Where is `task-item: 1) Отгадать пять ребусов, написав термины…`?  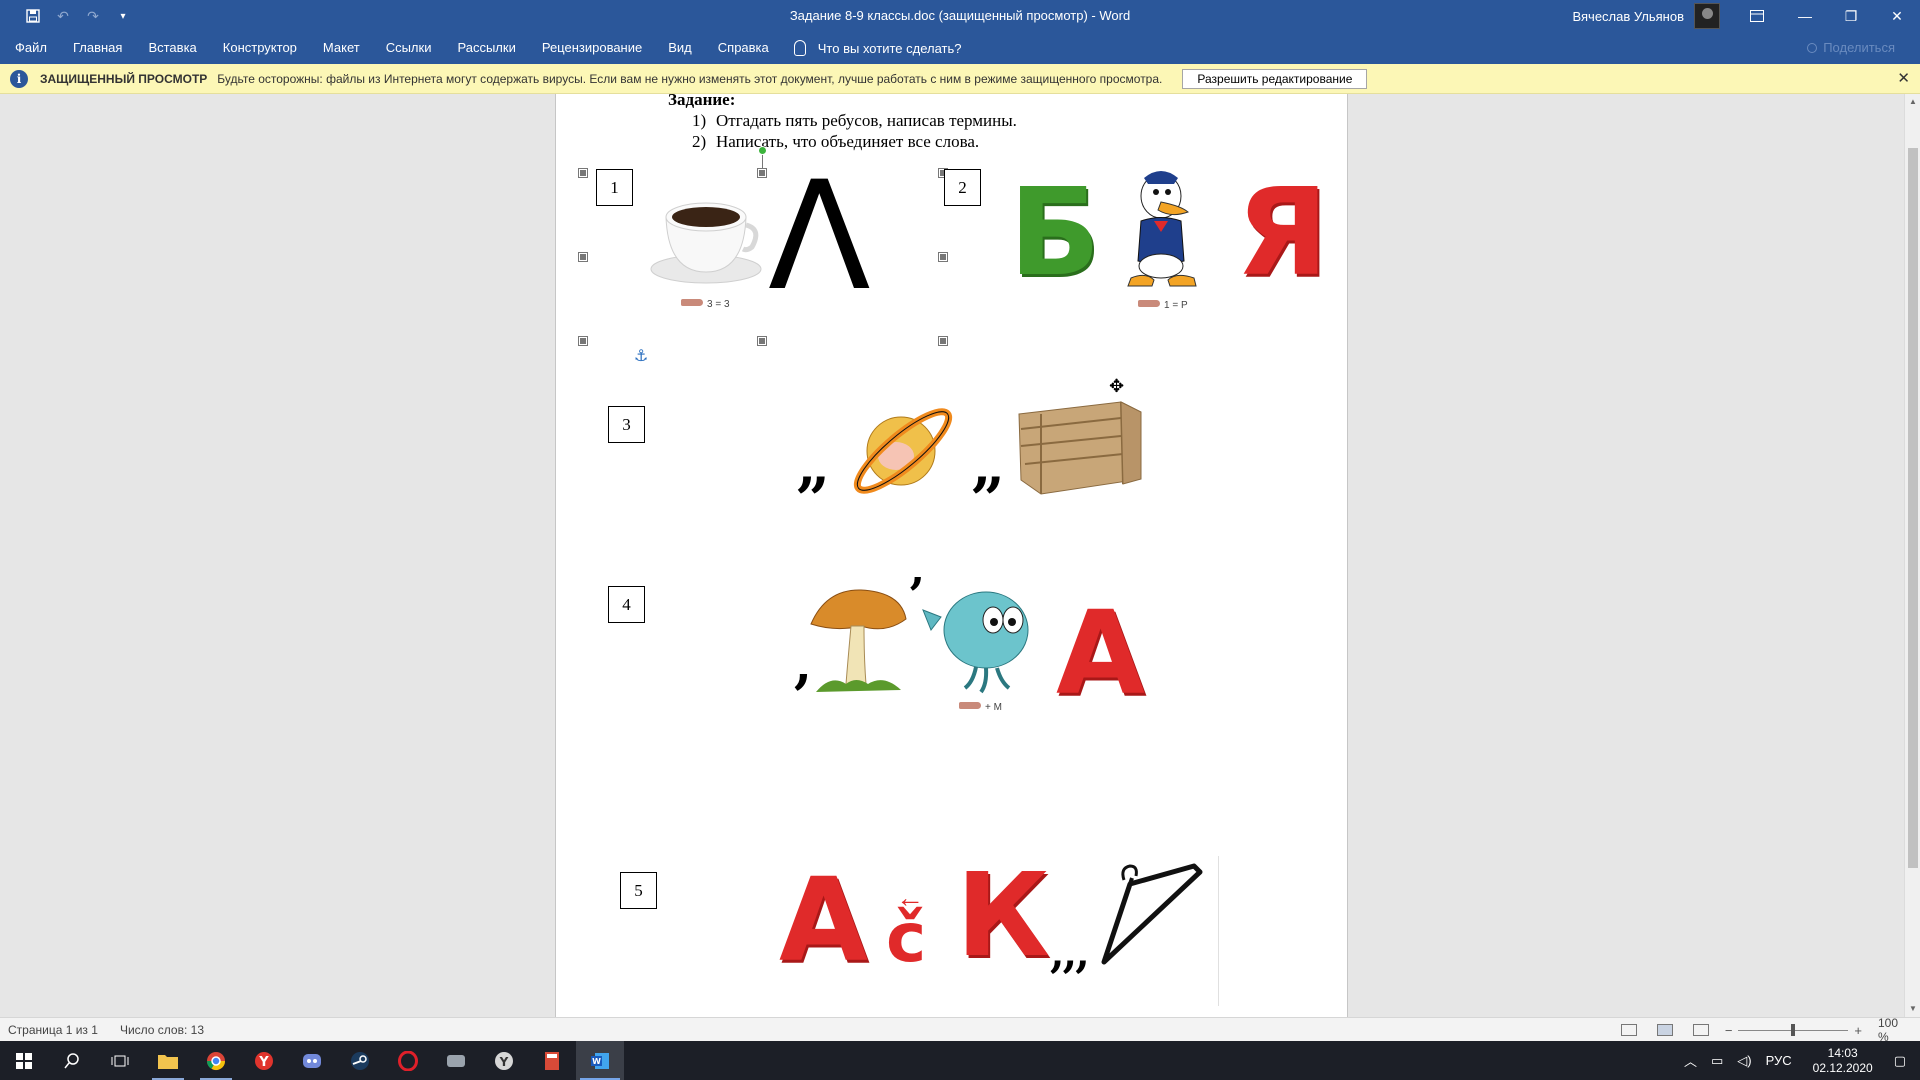
task-item: 1) Отгадать пять ребусов, написав термины… is located at coordinates (854, 120).